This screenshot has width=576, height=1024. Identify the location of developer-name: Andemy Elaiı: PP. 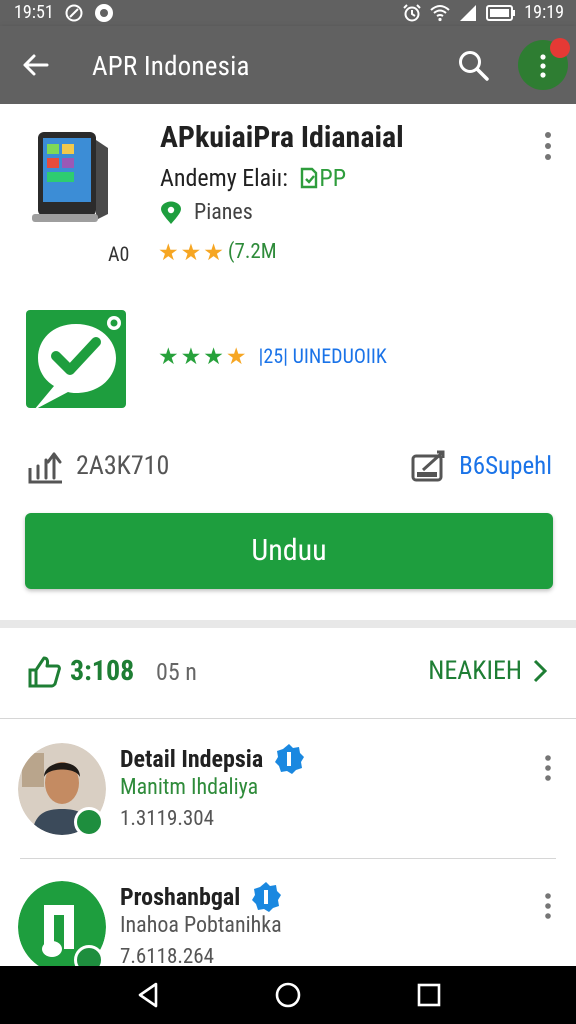
(253, 178).